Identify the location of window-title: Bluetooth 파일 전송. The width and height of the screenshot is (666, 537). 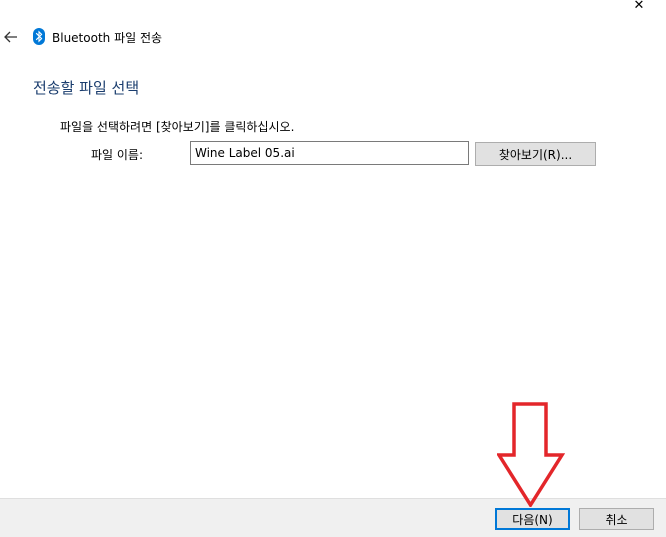
(107, 38).